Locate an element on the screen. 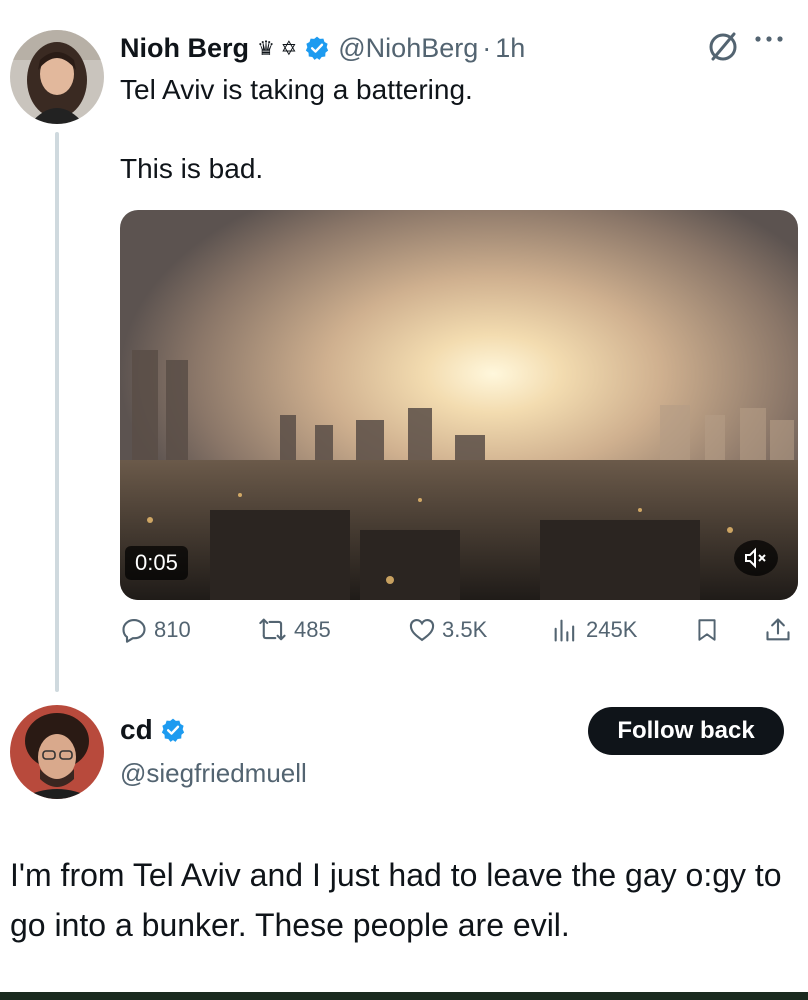  repost-count: 485 is located at coordinates (312, 629).